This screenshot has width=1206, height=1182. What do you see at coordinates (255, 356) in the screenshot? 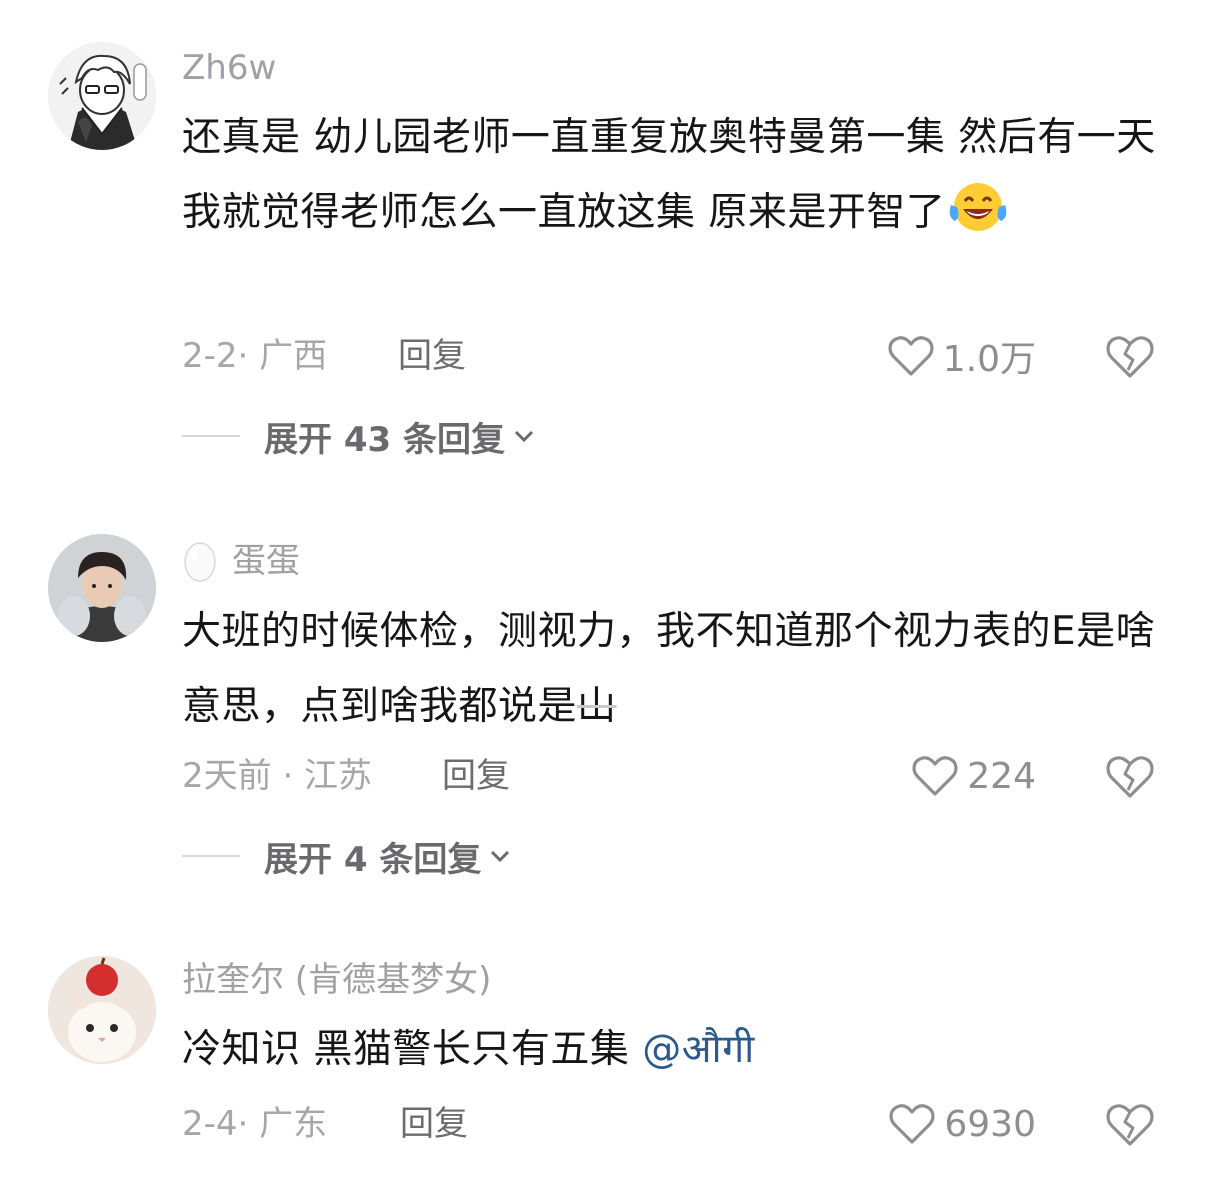
I see `comment-meta: 2-2· 广西` at bounding box center [255, 356].